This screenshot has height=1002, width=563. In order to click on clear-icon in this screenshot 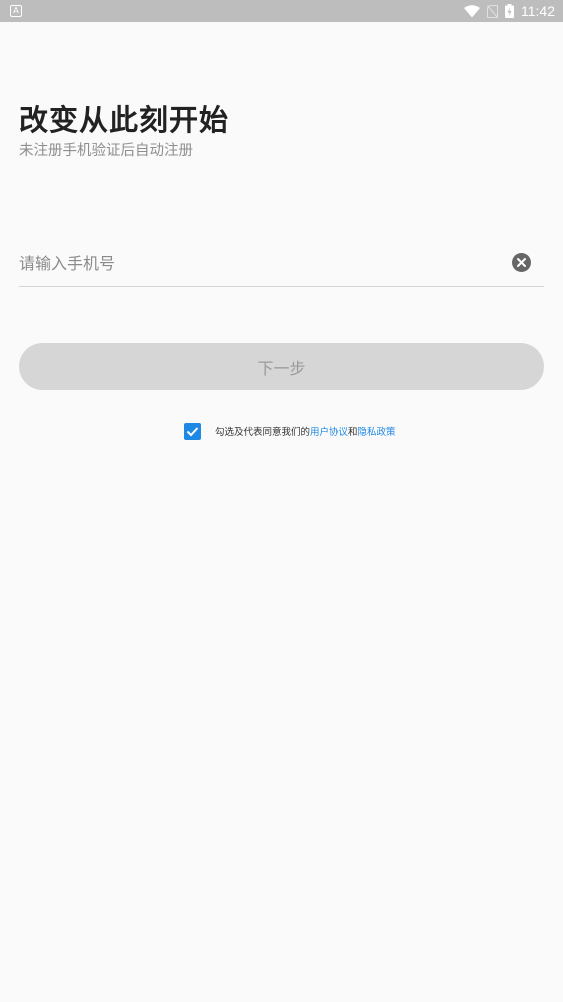, I will do `click(521, 262)`.